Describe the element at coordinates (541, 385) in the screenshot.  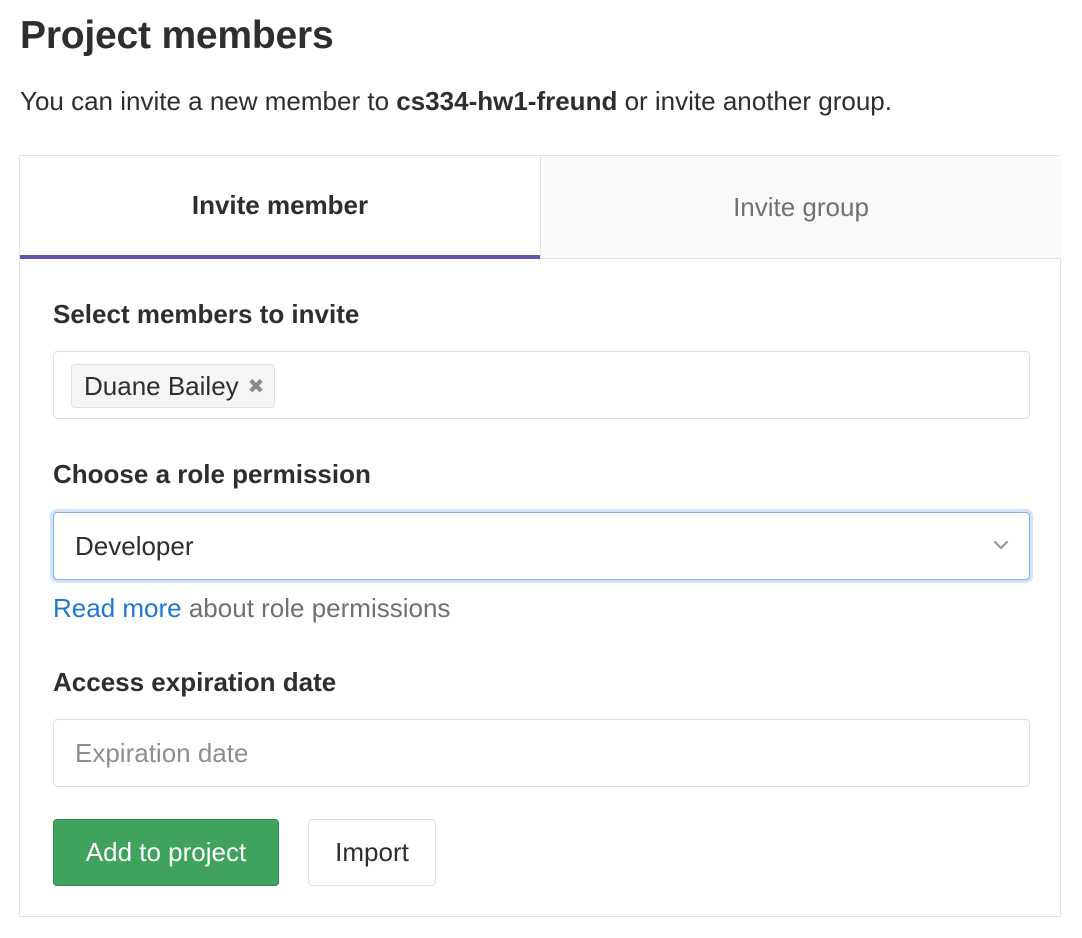
I see `members-select-input: Duane Bailey ✖` at that location.